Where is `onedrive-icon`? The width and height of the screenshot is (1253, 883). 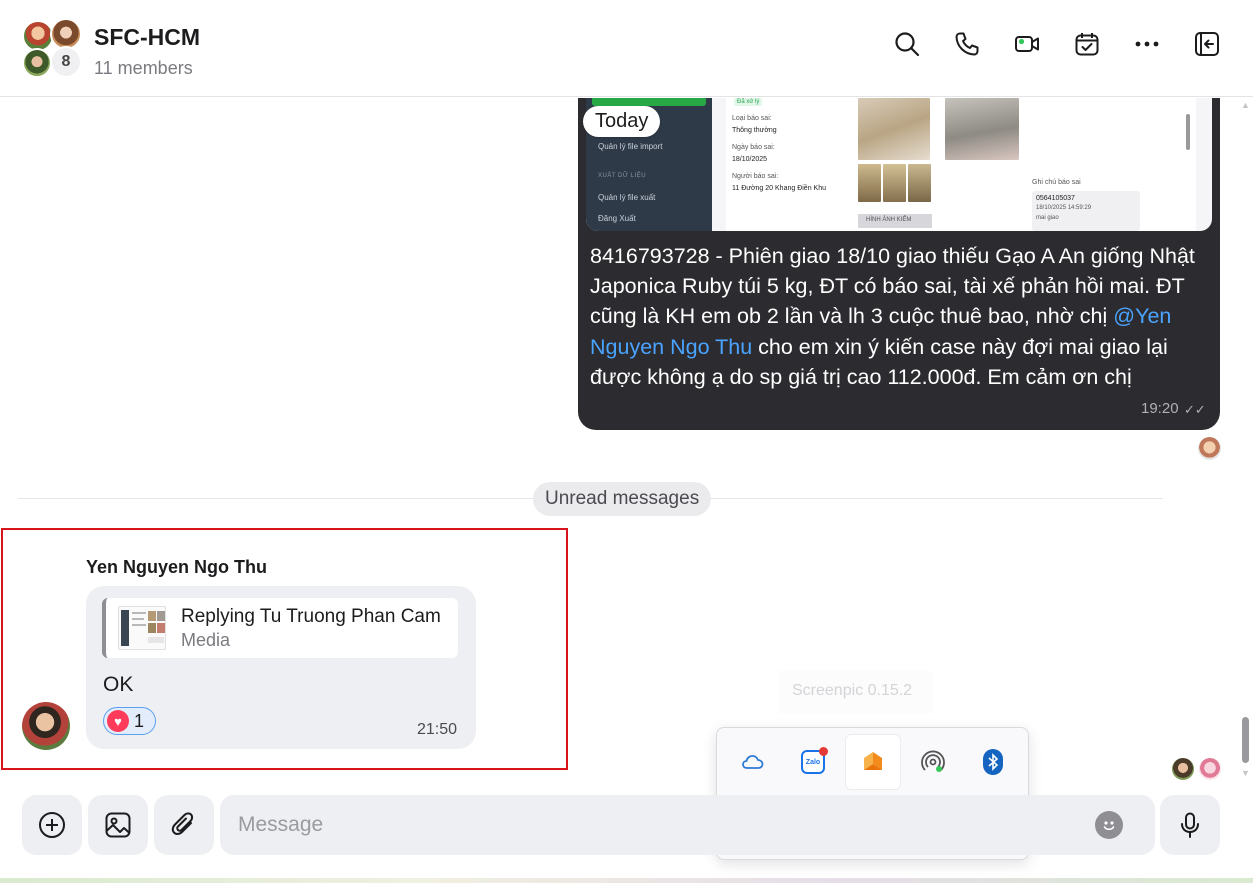 onedrive-icon is located at coordinates (753, 762).